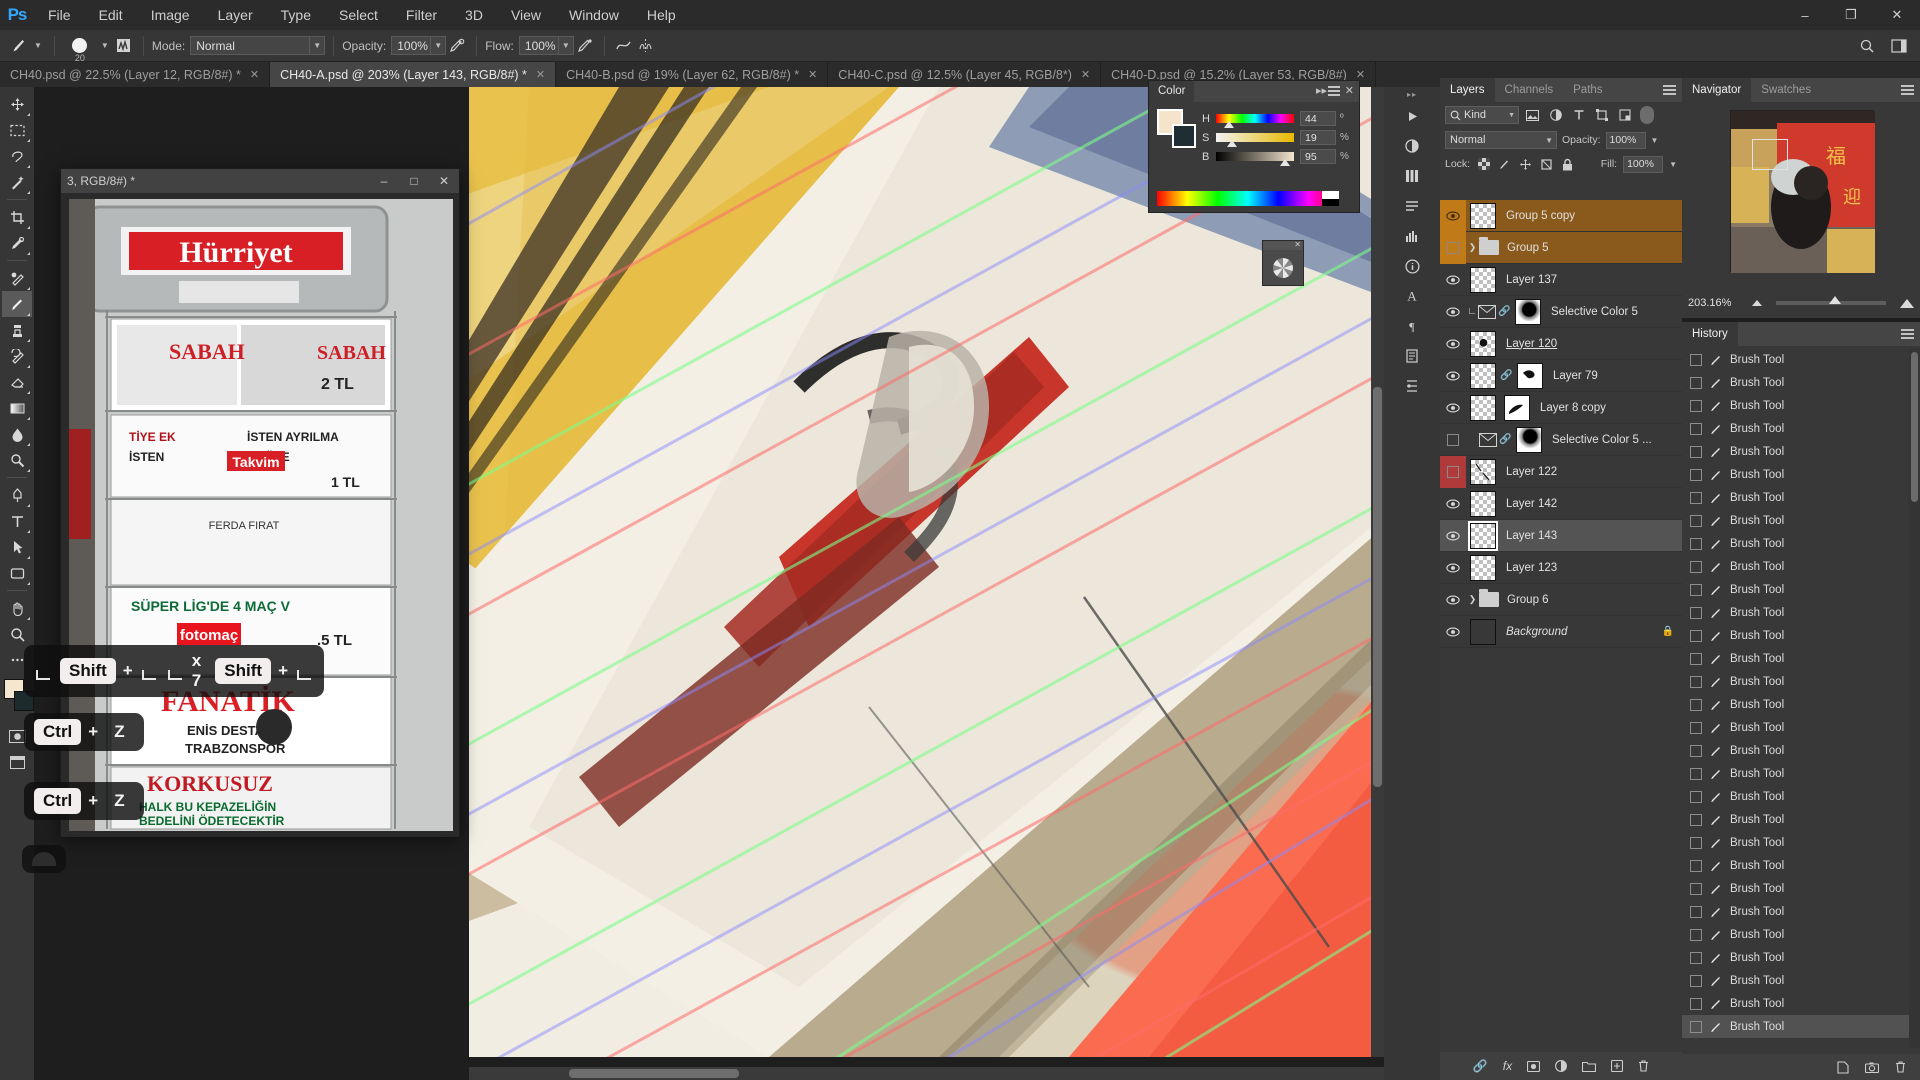 This screenshot has height=1080, width=1920. I want to click on layer-name: Layer 8 copy, so click(1573, 408).